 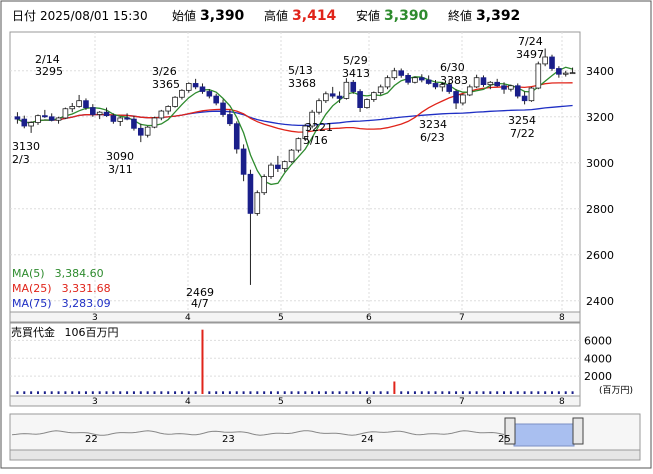 I want to click on x-tick-label: 8, so click(x=562, y=318).